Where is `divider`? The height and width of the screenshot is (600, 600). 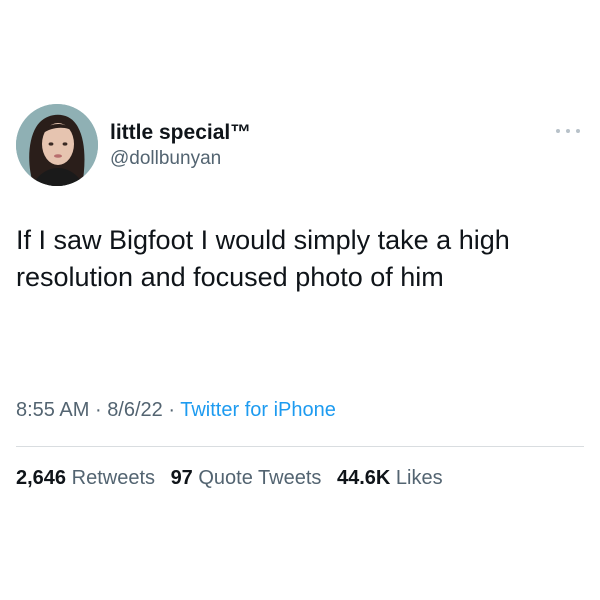
divider is located at coordinates (300, 446).